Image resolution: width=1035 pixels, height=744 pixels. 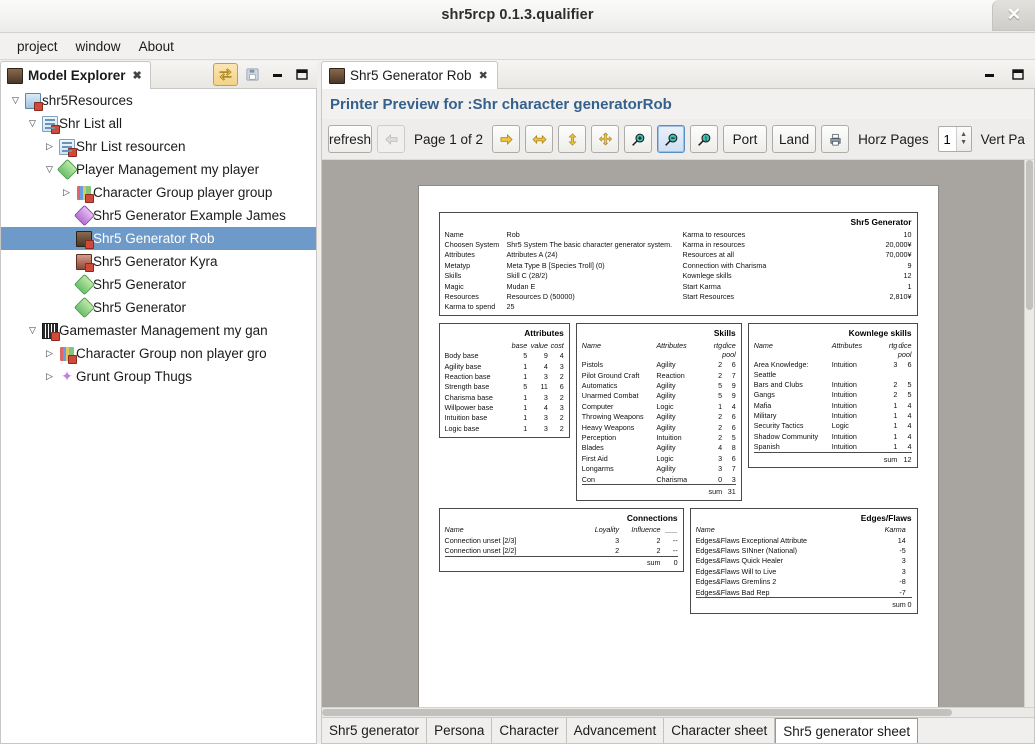 What do you see at coordinates (158, 146) in the screenshot?
I see `tree-item-shr-list-resourcen: ▷ Shr List resourcen` at bounding box center [158, 146].